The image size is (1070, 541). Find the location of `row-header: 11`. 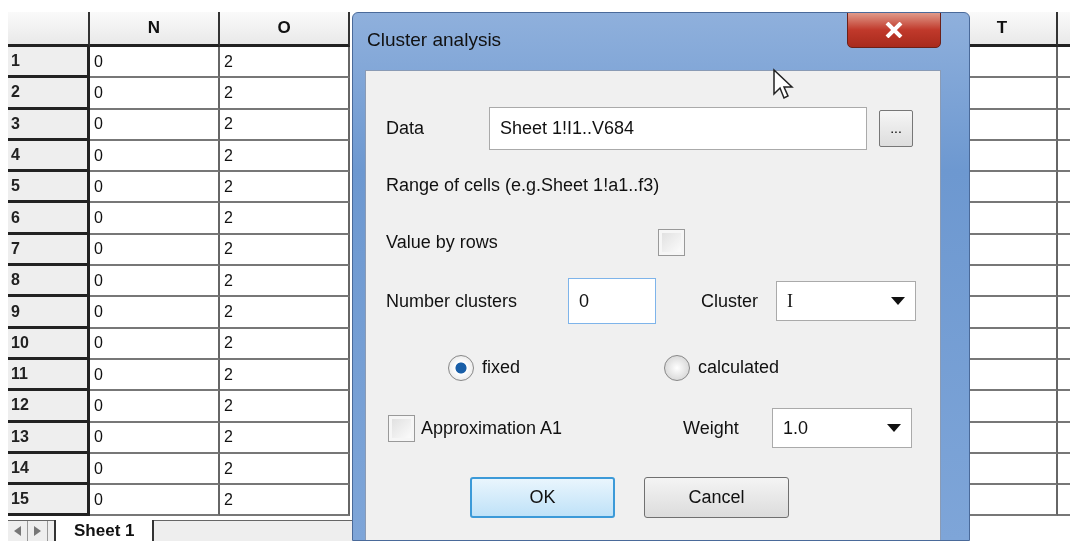

row-header: 11 is located at coordinates (49, 375).